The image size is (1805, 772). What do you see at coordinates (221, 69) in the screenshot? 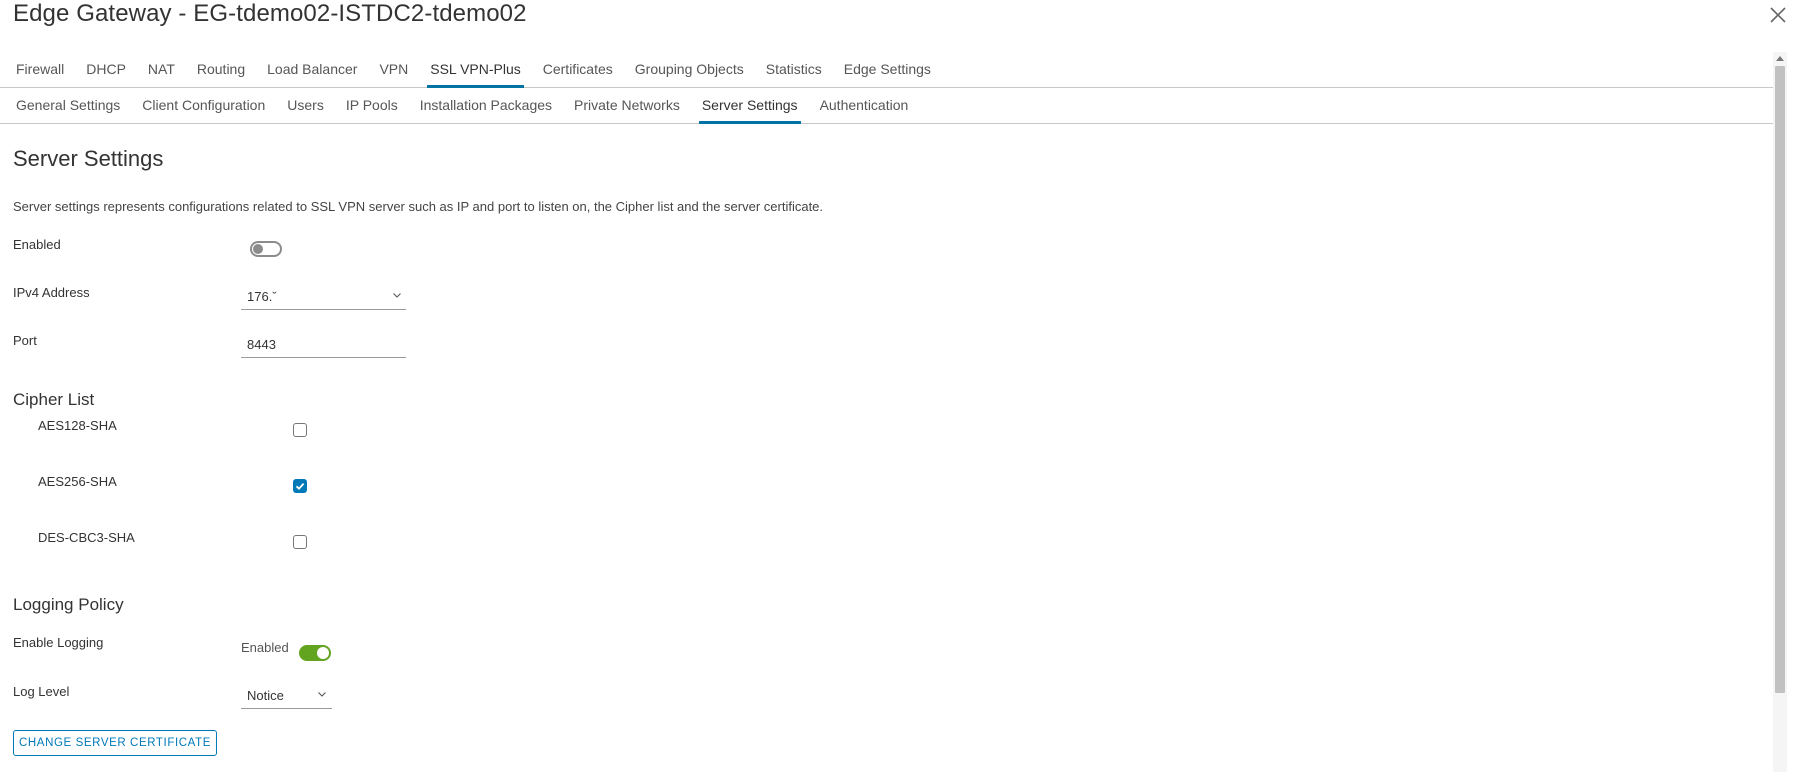
I see `tab-routing: Routing` at bounding box center [221, 69].